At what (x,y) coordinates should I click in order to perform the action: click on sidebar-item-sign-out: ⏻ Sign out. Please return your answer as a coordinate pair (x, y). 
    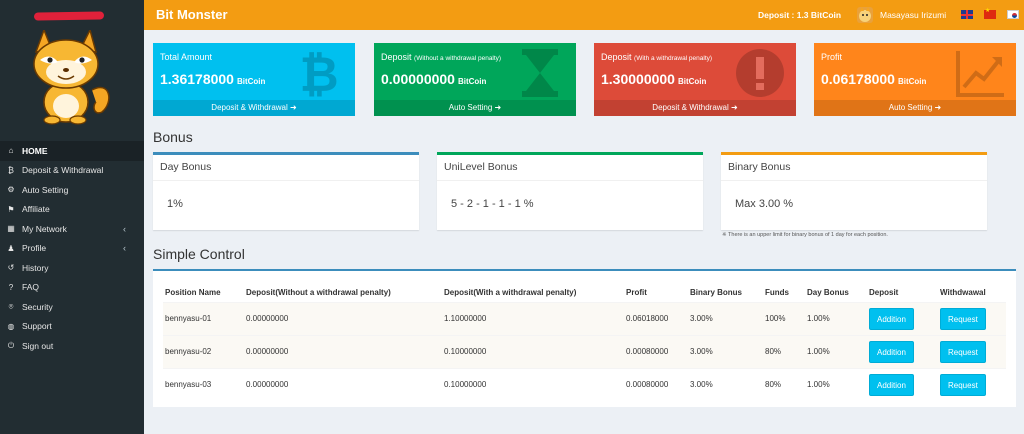
    Looking at the image, I should click on (72, 346).